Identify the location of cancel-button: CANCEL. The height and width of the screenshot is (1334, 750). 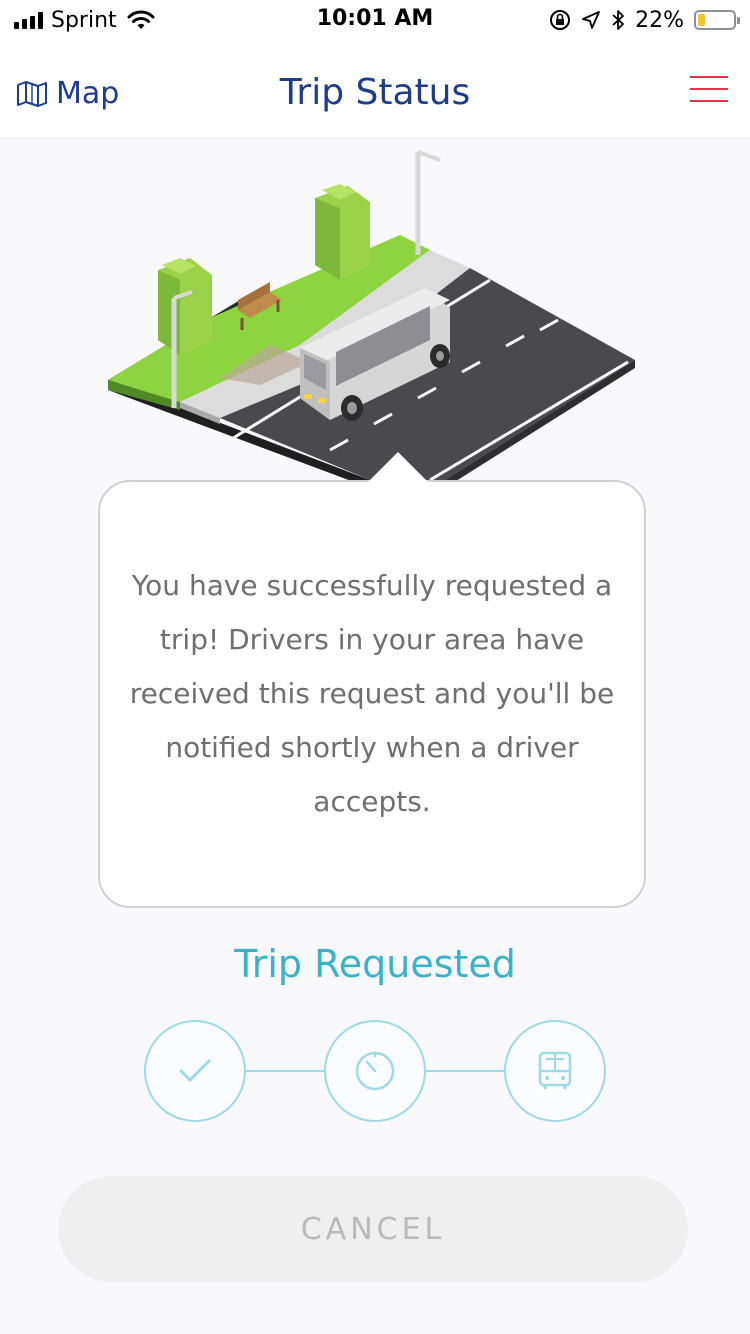
(373, 1229).